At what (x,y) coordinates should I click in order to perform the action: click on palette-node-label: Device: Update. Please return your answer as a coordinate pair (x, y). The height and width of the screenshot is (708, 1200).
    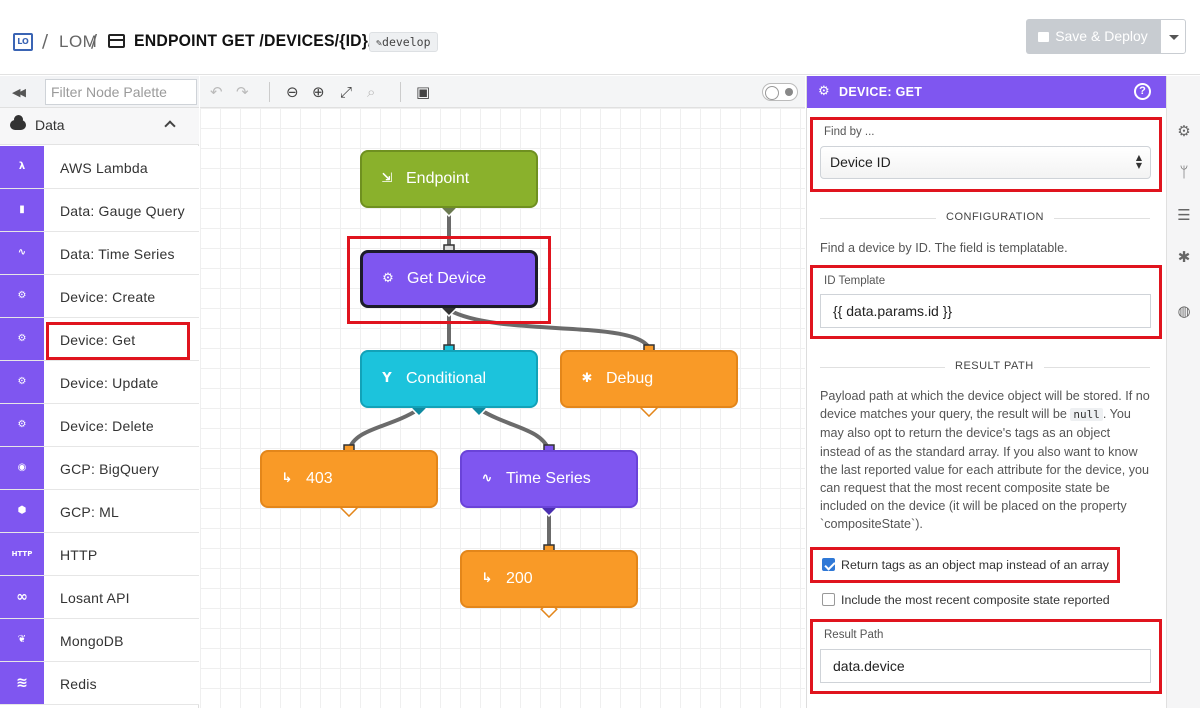
    Looking at the image, I should click on (109, 383).